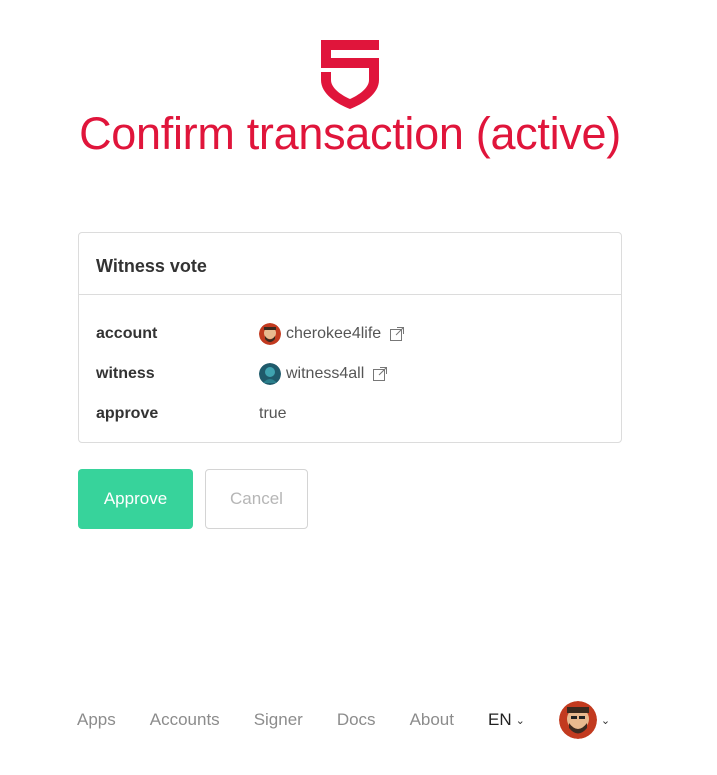 The height and width of the screenshot is (775, 717). I want to click on footer-link-signer: Signer, so click(278, 720).